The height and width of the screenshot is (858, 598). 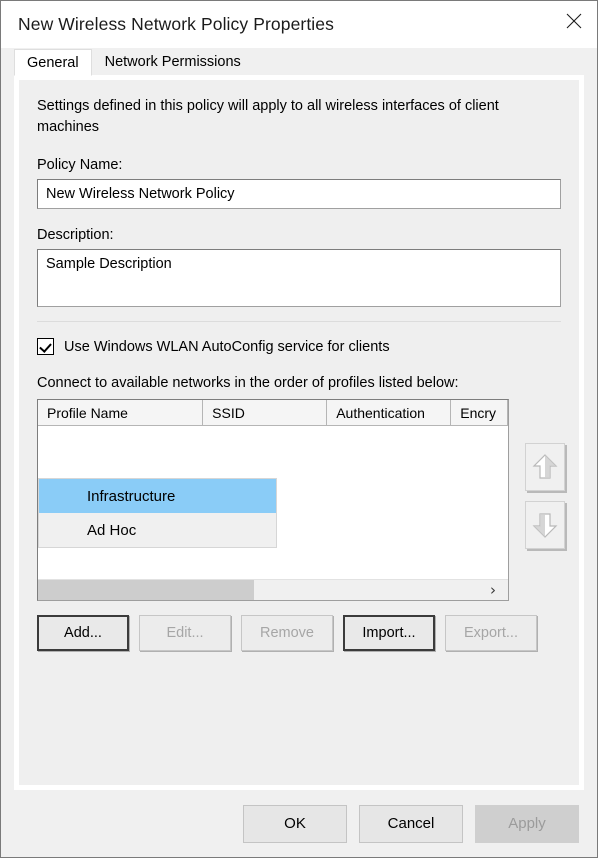 What do you see at coordinates (545, 525) in the screenshot?
I see `move-down-button` at bounding box center [545, 525].